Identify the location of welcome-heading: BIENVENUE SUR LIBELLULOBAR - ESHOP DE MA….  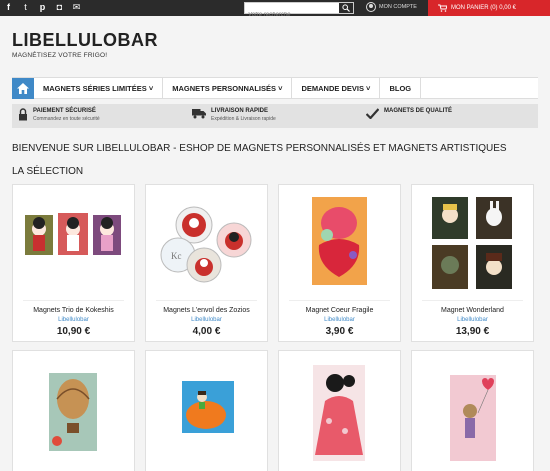
(259, 148).